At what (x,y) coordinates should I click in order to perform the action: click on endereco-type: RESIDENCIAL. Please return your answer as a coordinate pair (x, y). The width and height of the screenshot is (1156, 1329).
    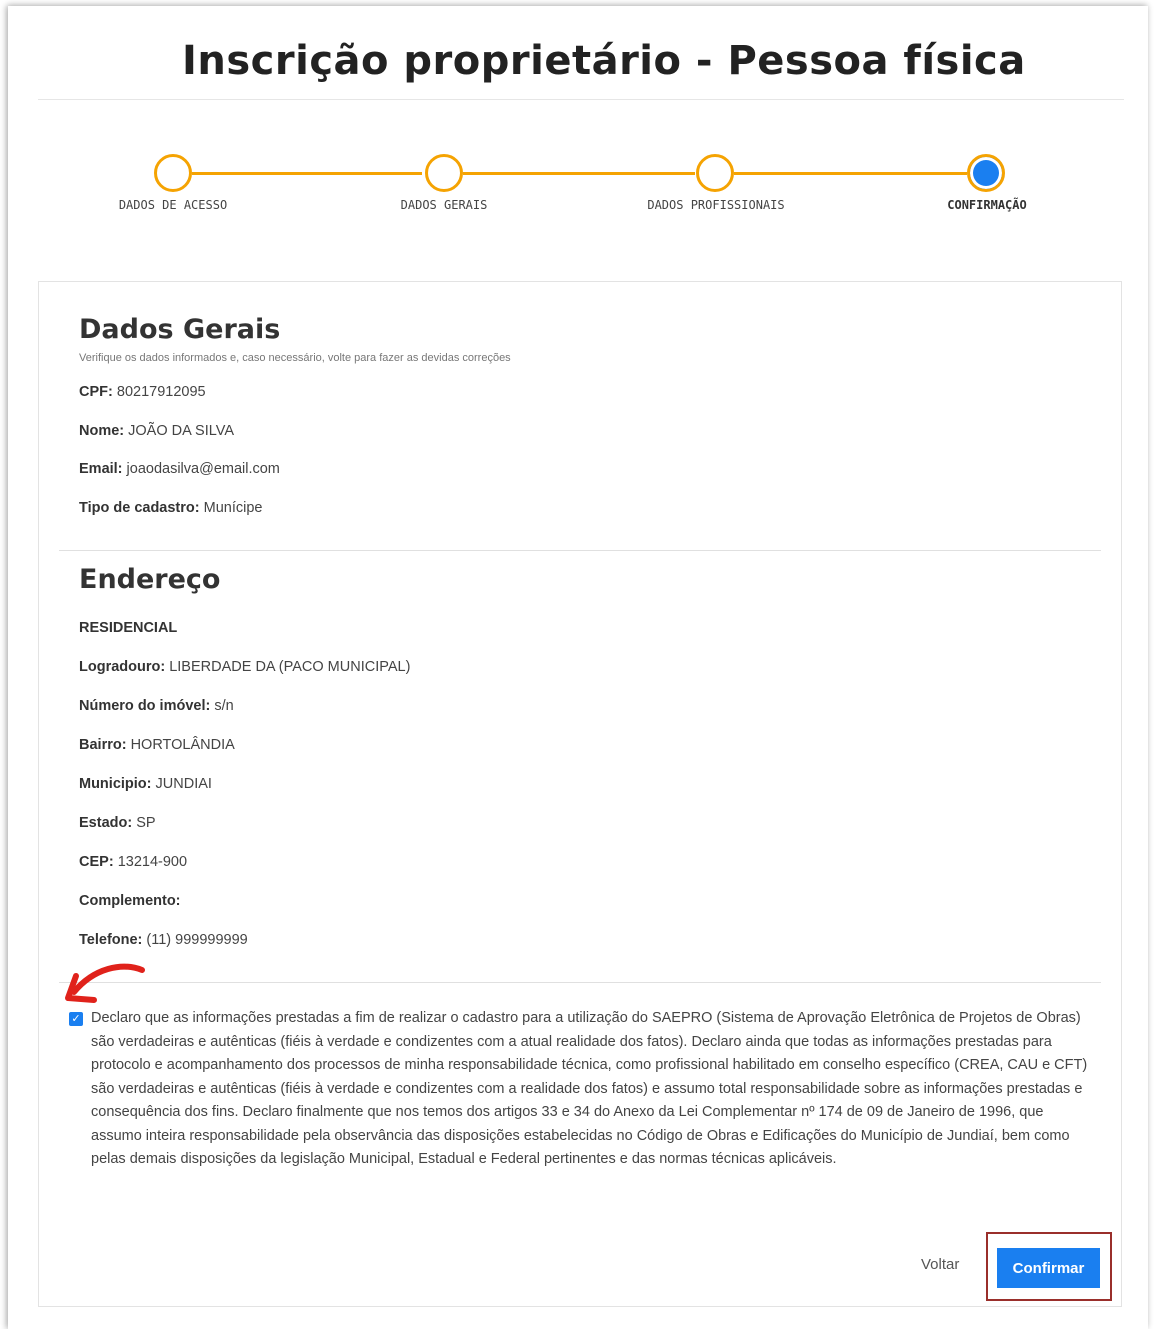
    Looking at the image, I should click on (128, 628).